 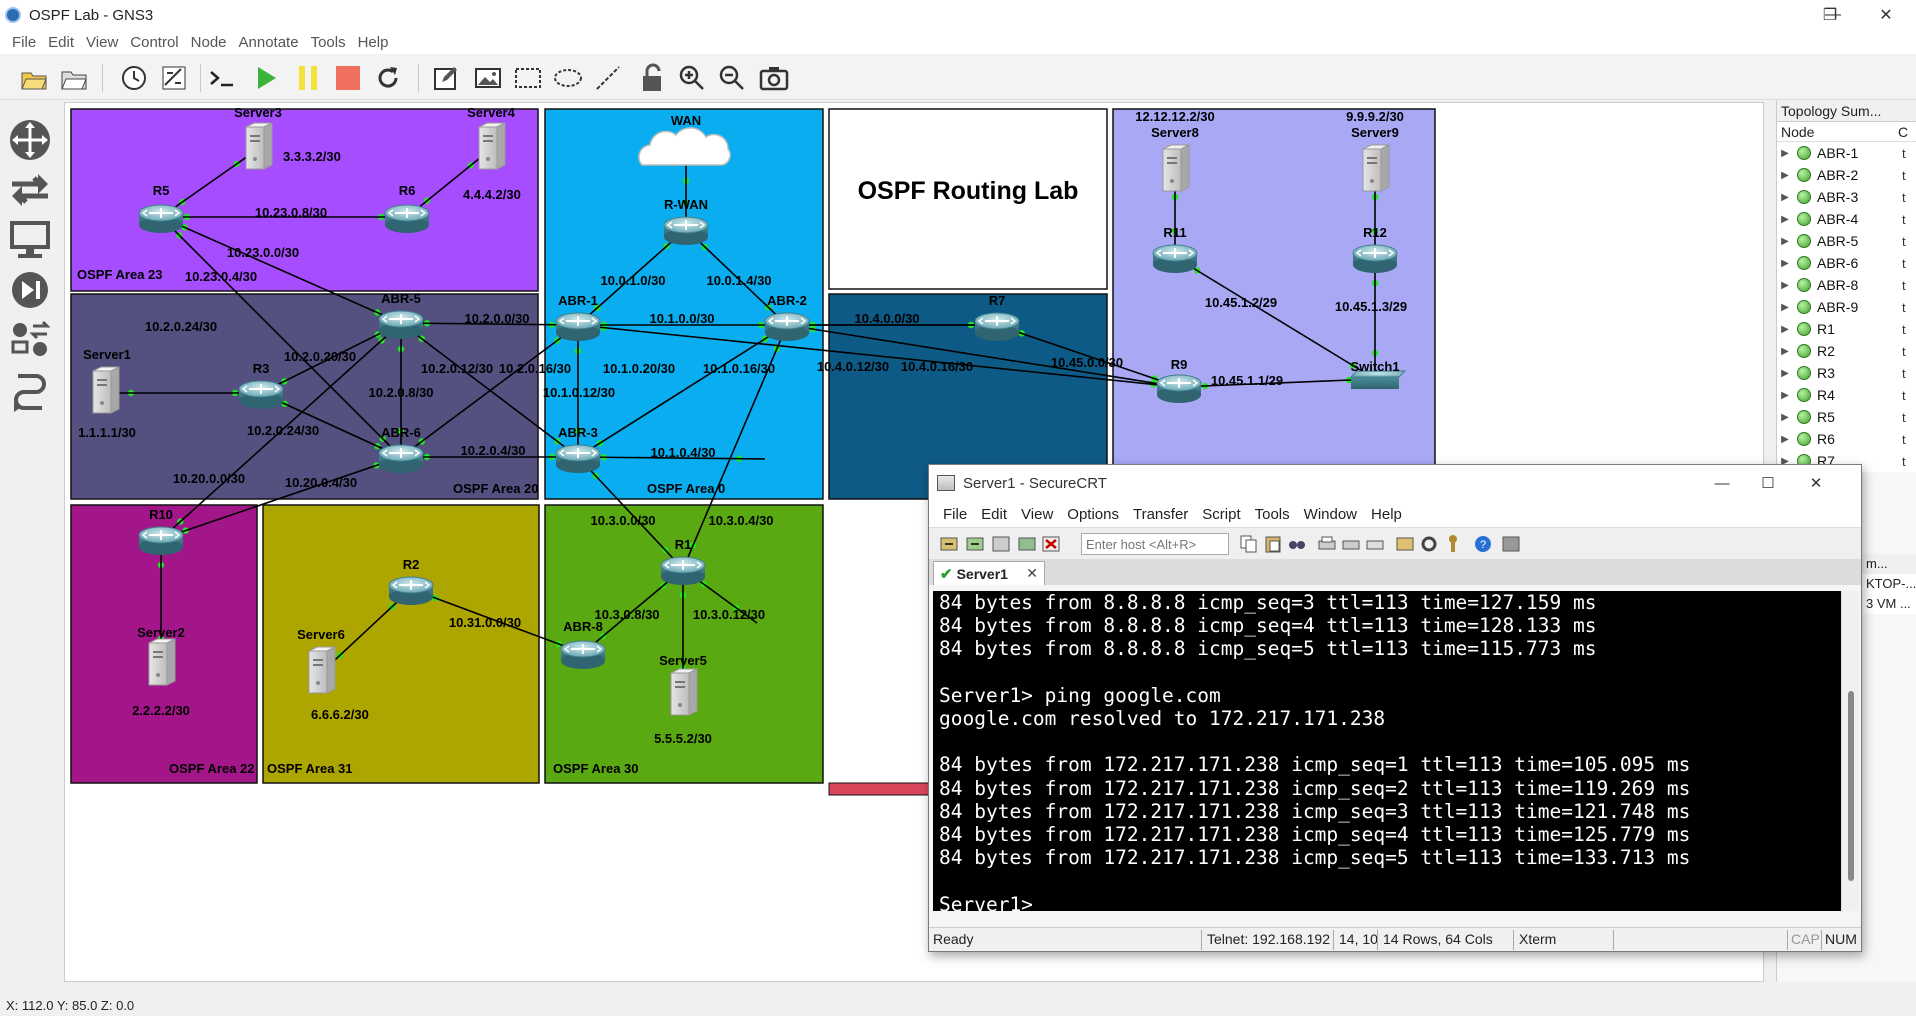 I want to click on insert-image-icon, so click(x=488, y=78).